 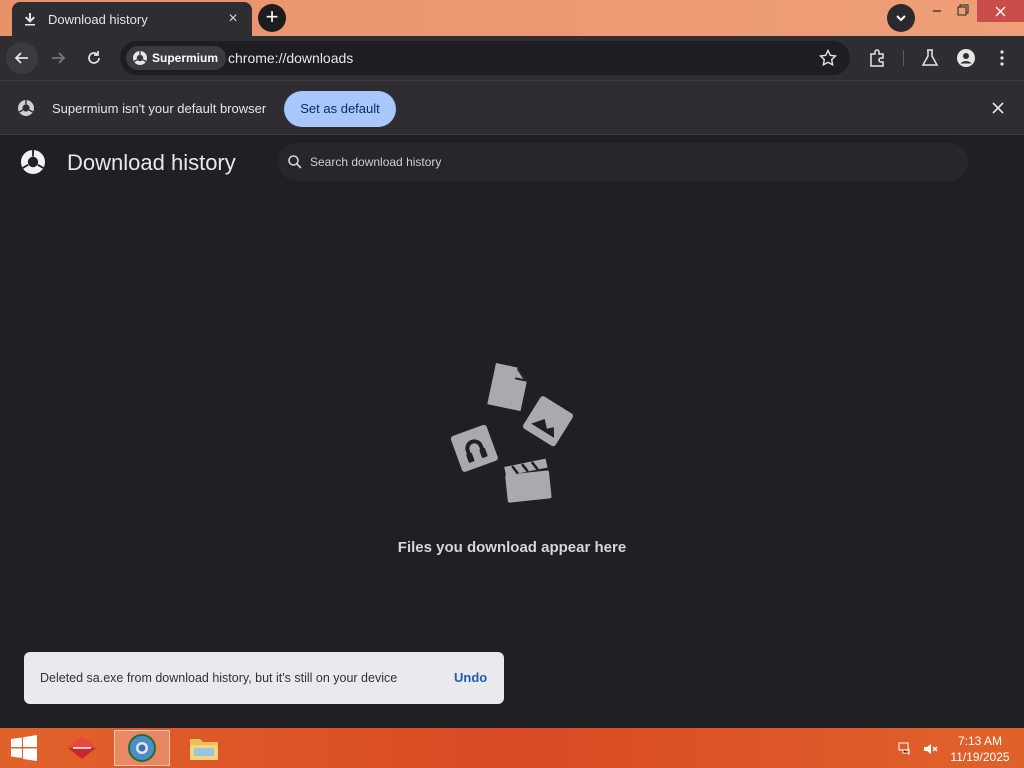 I want to click on image-icon, so click(x=548, y=421).